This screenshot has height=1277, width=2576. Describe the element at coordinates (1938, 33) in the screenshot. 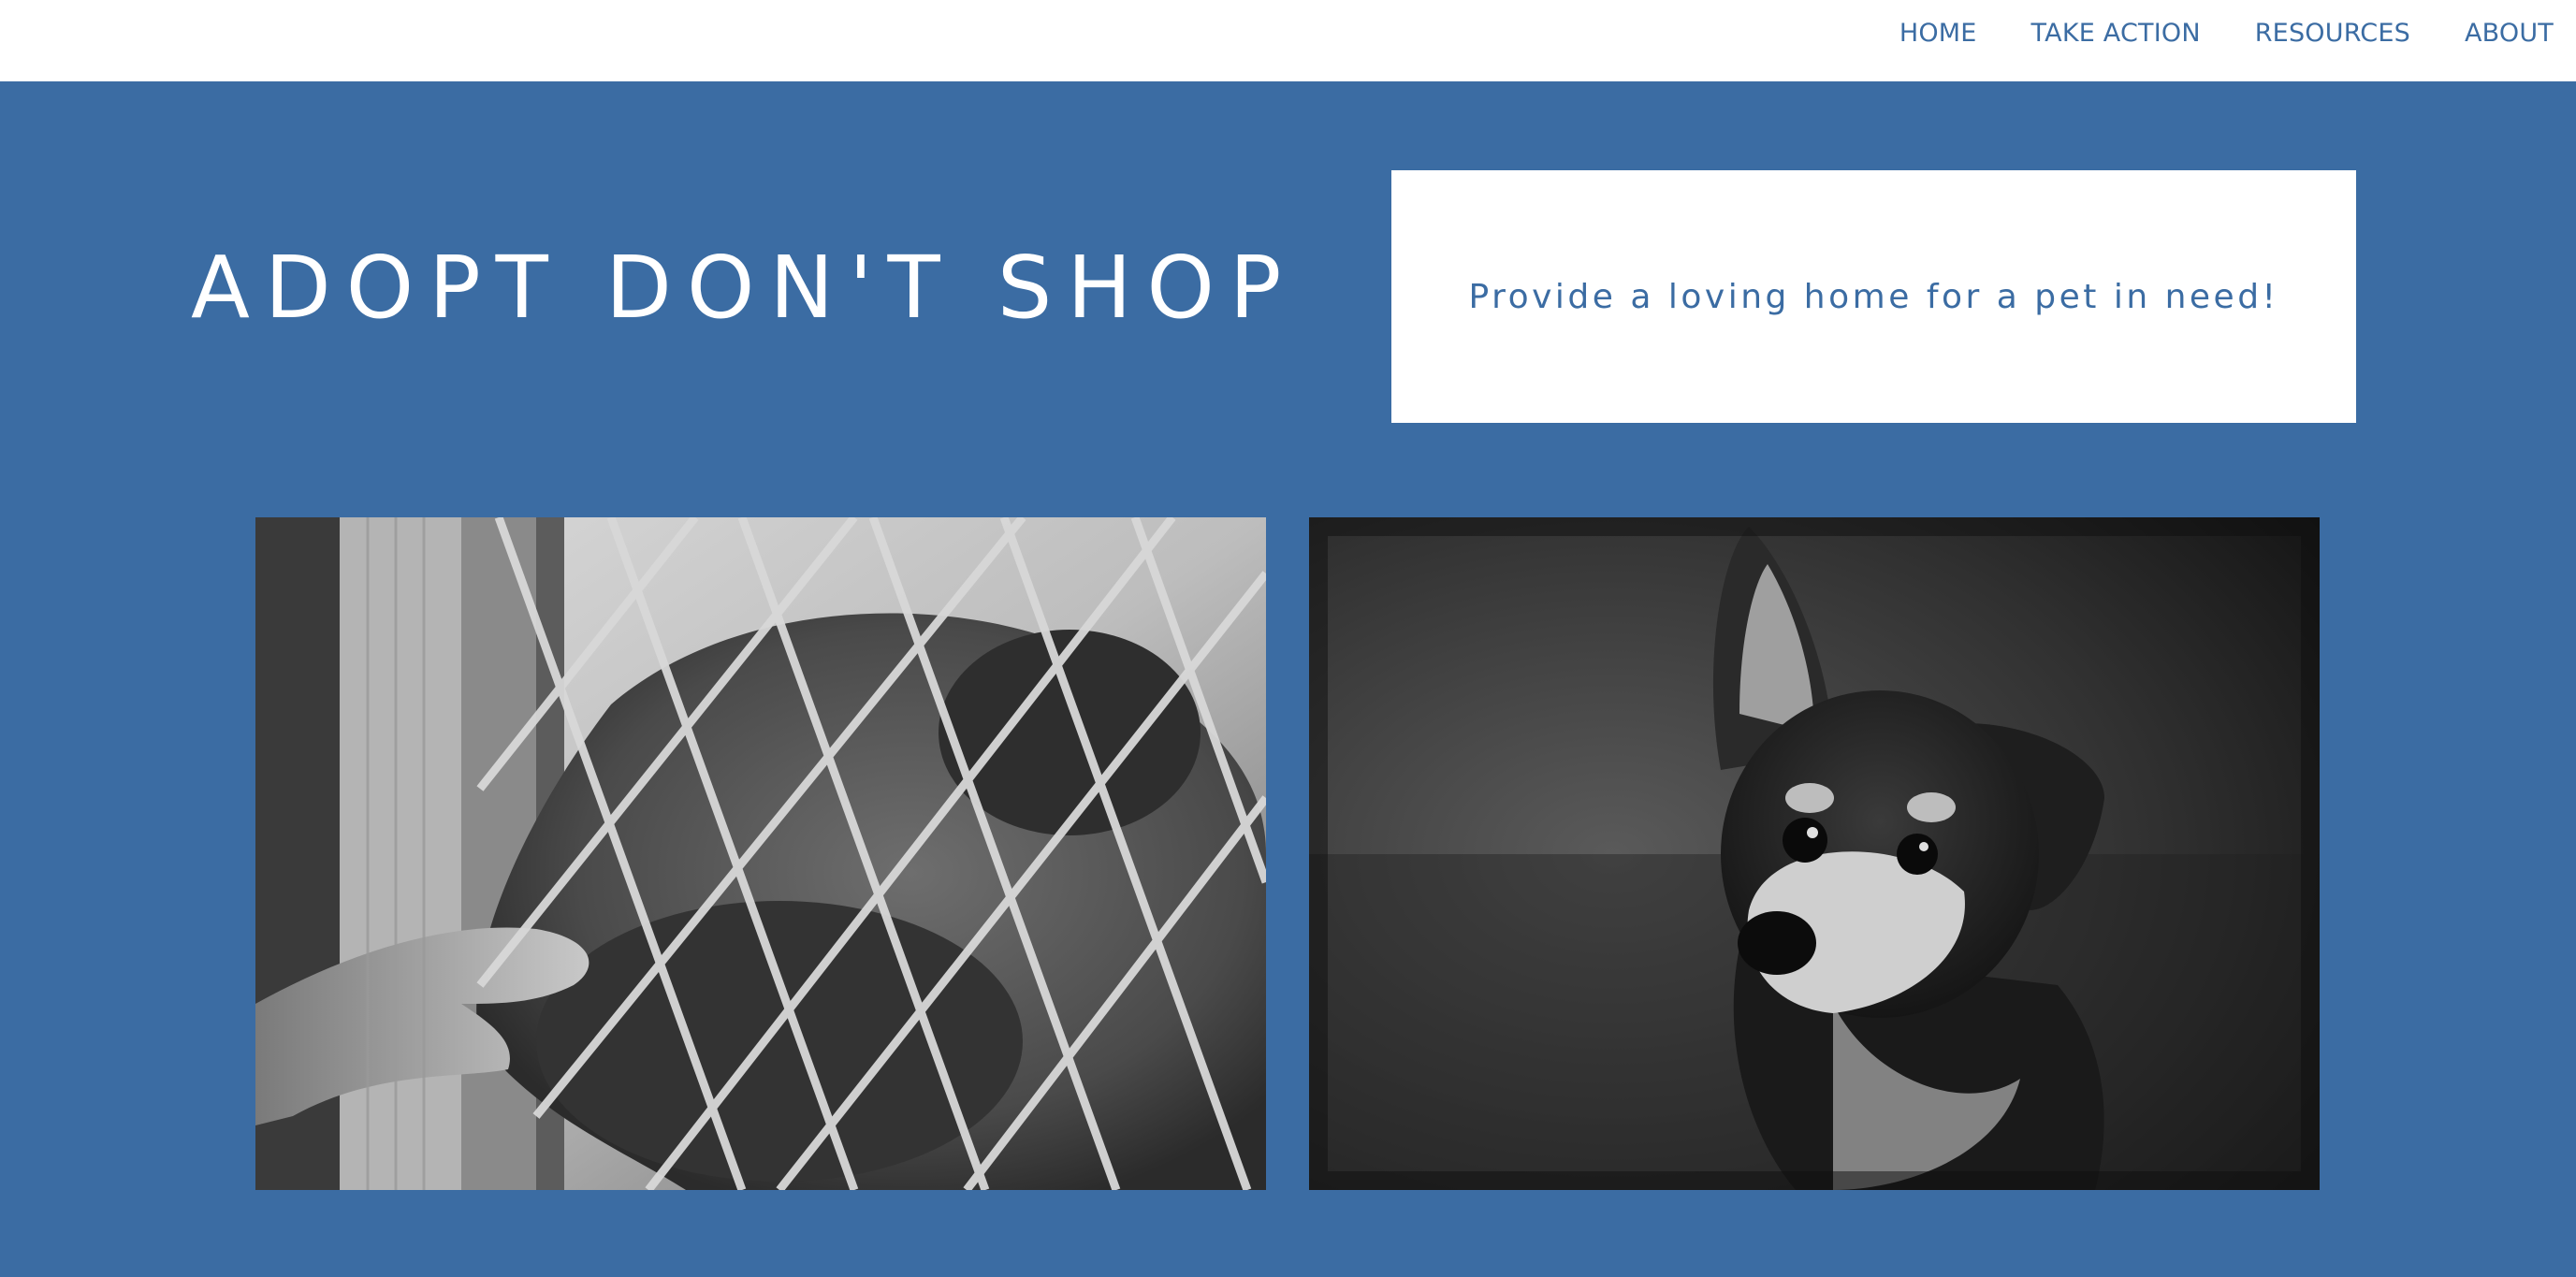

I see `nav-home-link: HOME` at that location.